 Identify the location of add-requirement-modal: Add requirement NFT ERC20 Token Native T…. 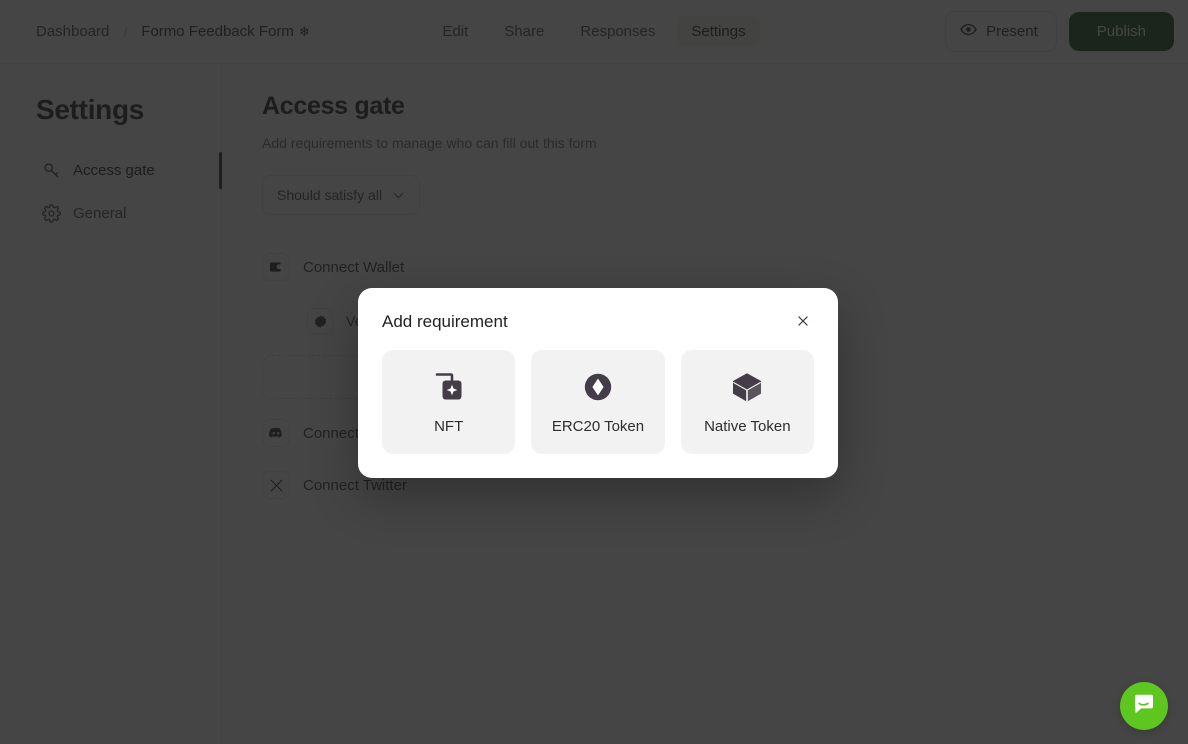
(598, 383).